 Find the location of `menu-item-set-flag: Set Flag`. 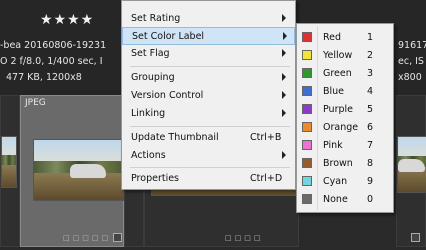

menu-item-set-flag: Set Flag is located at coordinates (208, 54).